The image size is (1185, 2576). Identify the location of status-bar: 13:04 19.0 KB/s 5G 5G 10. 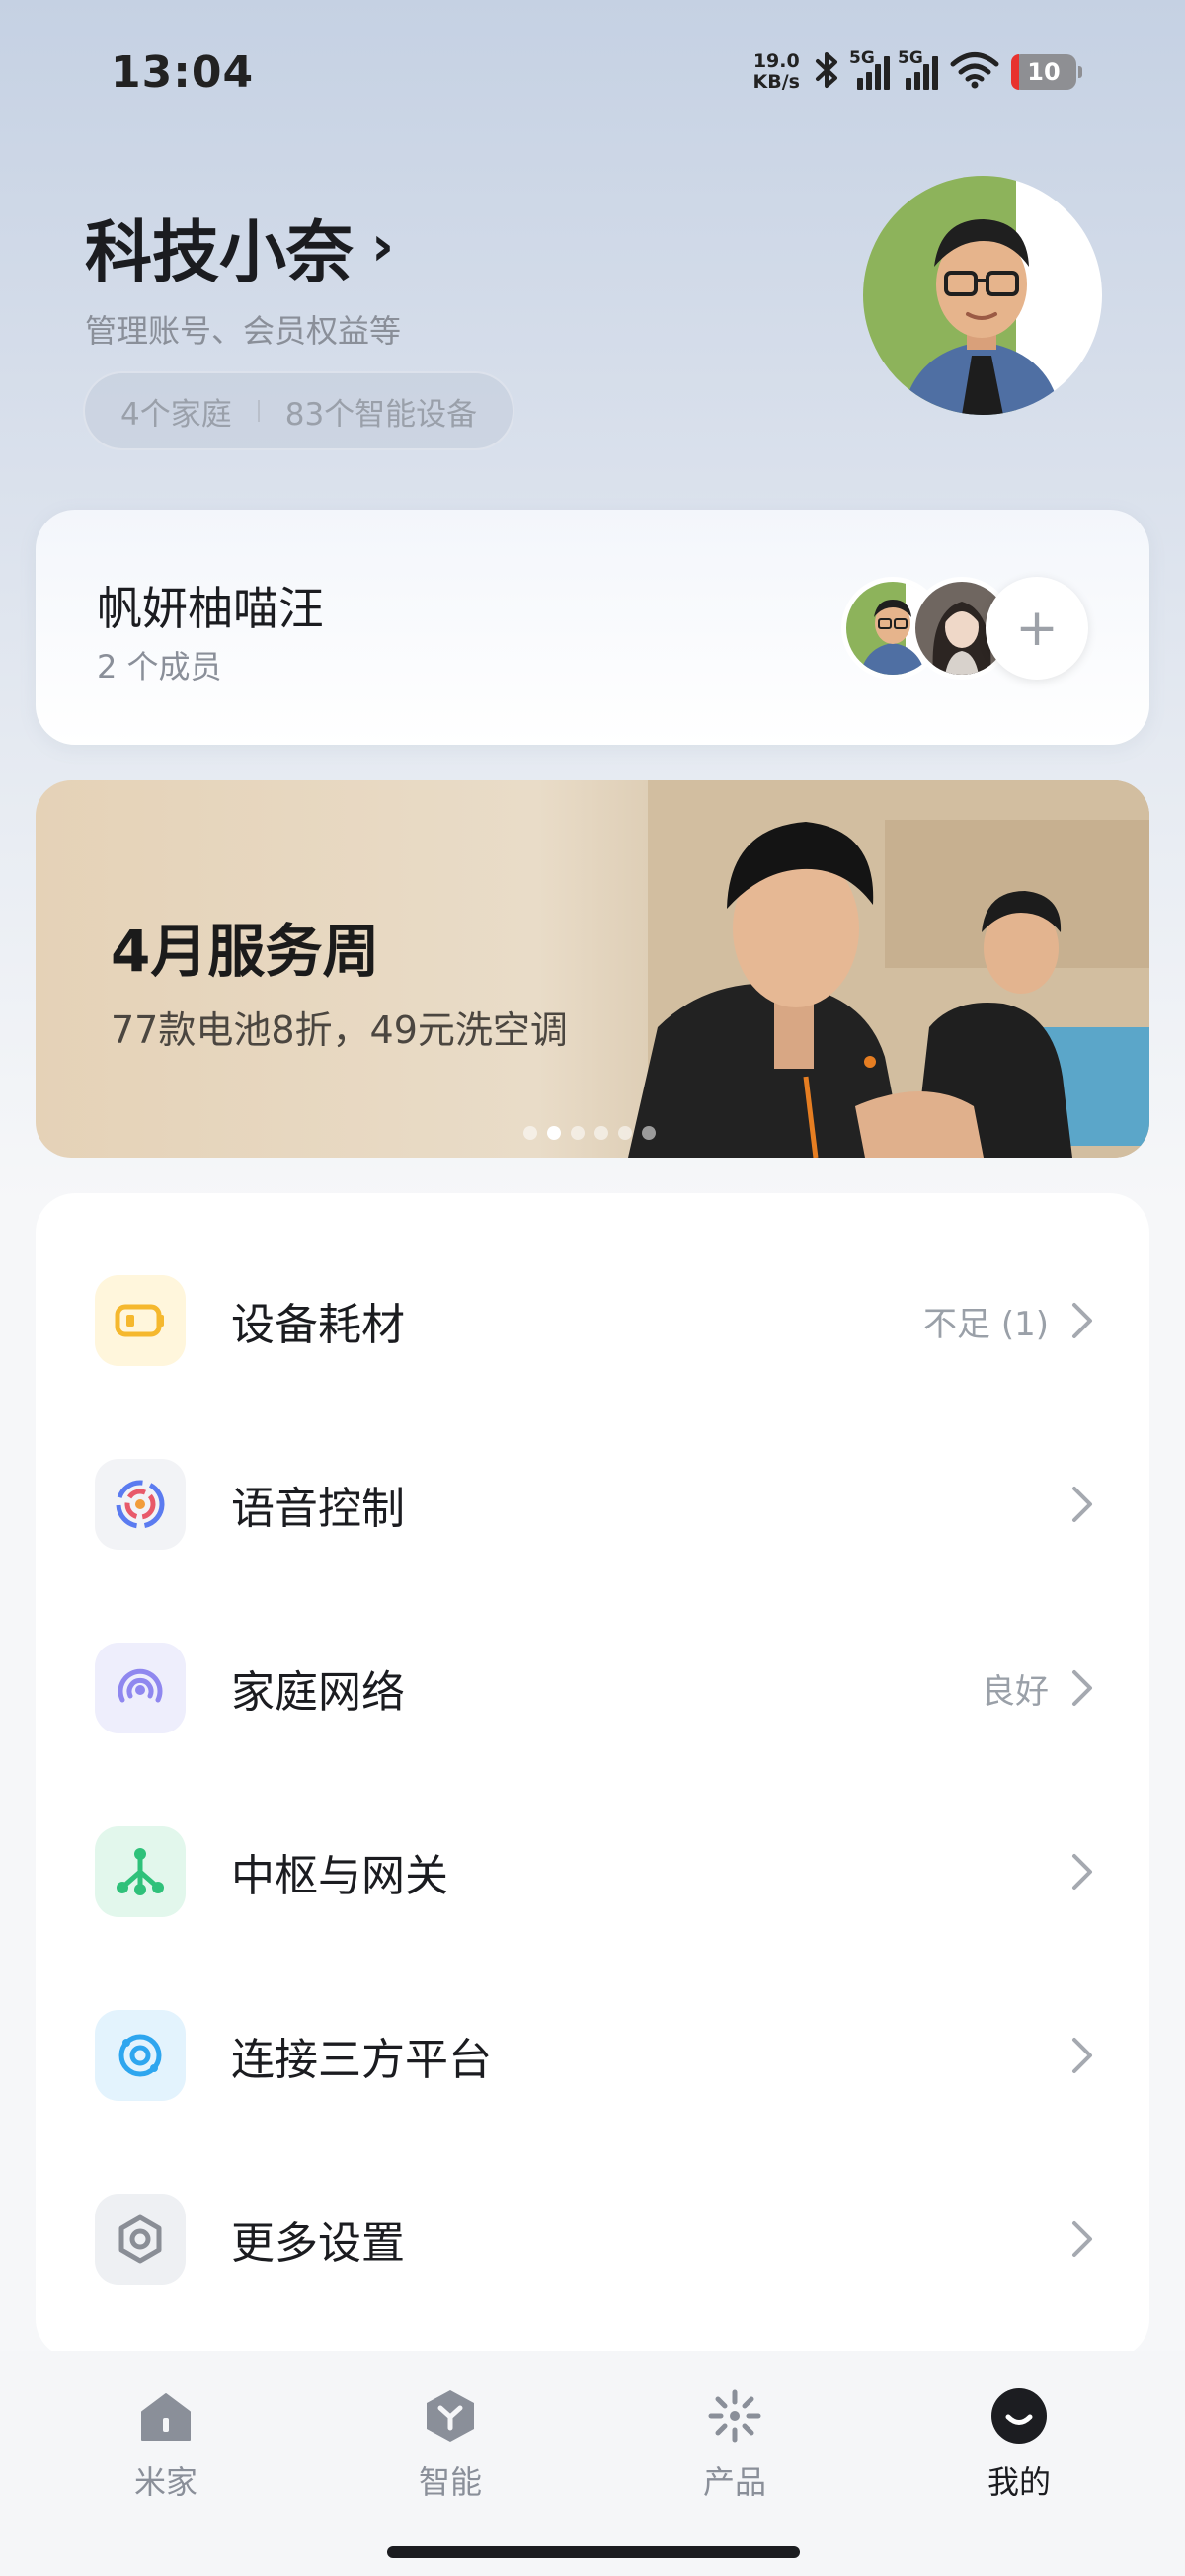
(592, 74).